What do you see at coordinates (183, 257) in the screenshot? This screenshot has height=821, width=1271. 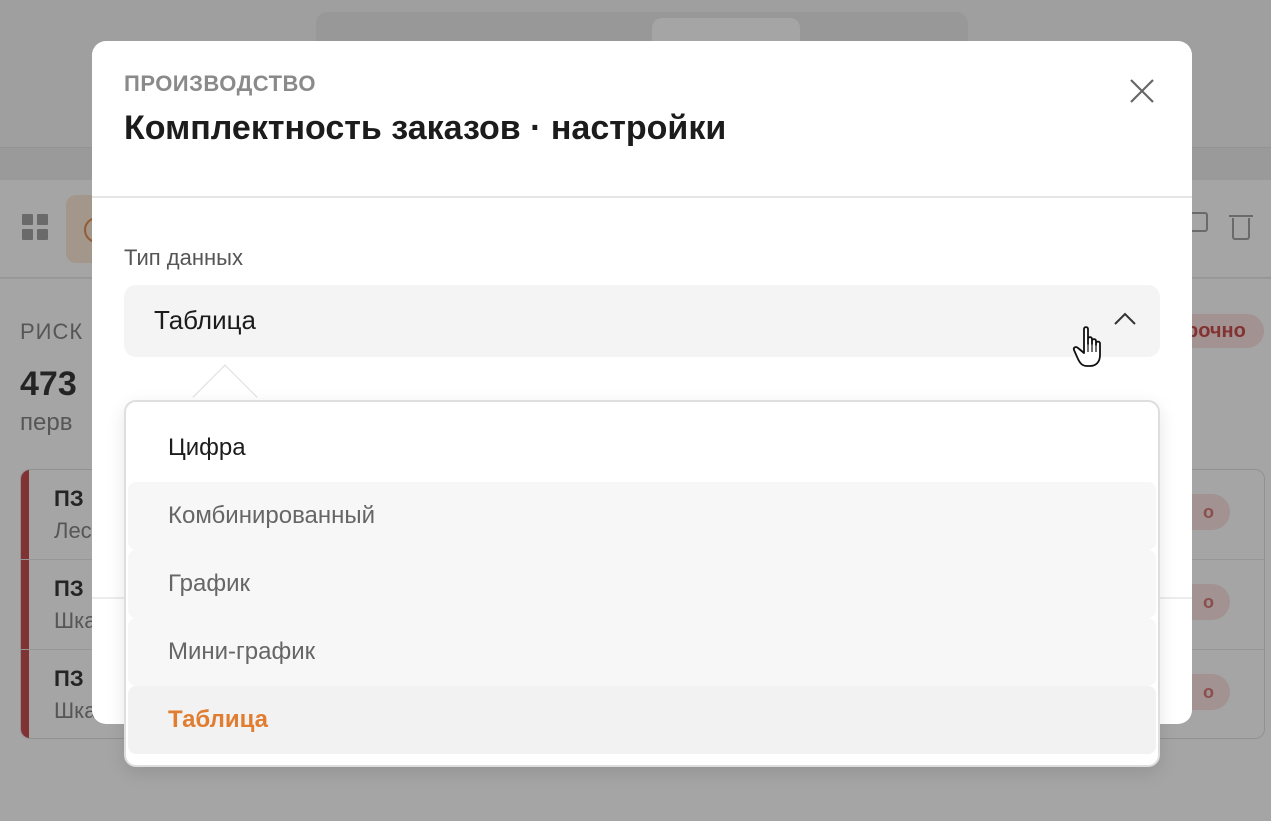 I see `data-type-label: Тип данных` at bounding box center [183, 257].